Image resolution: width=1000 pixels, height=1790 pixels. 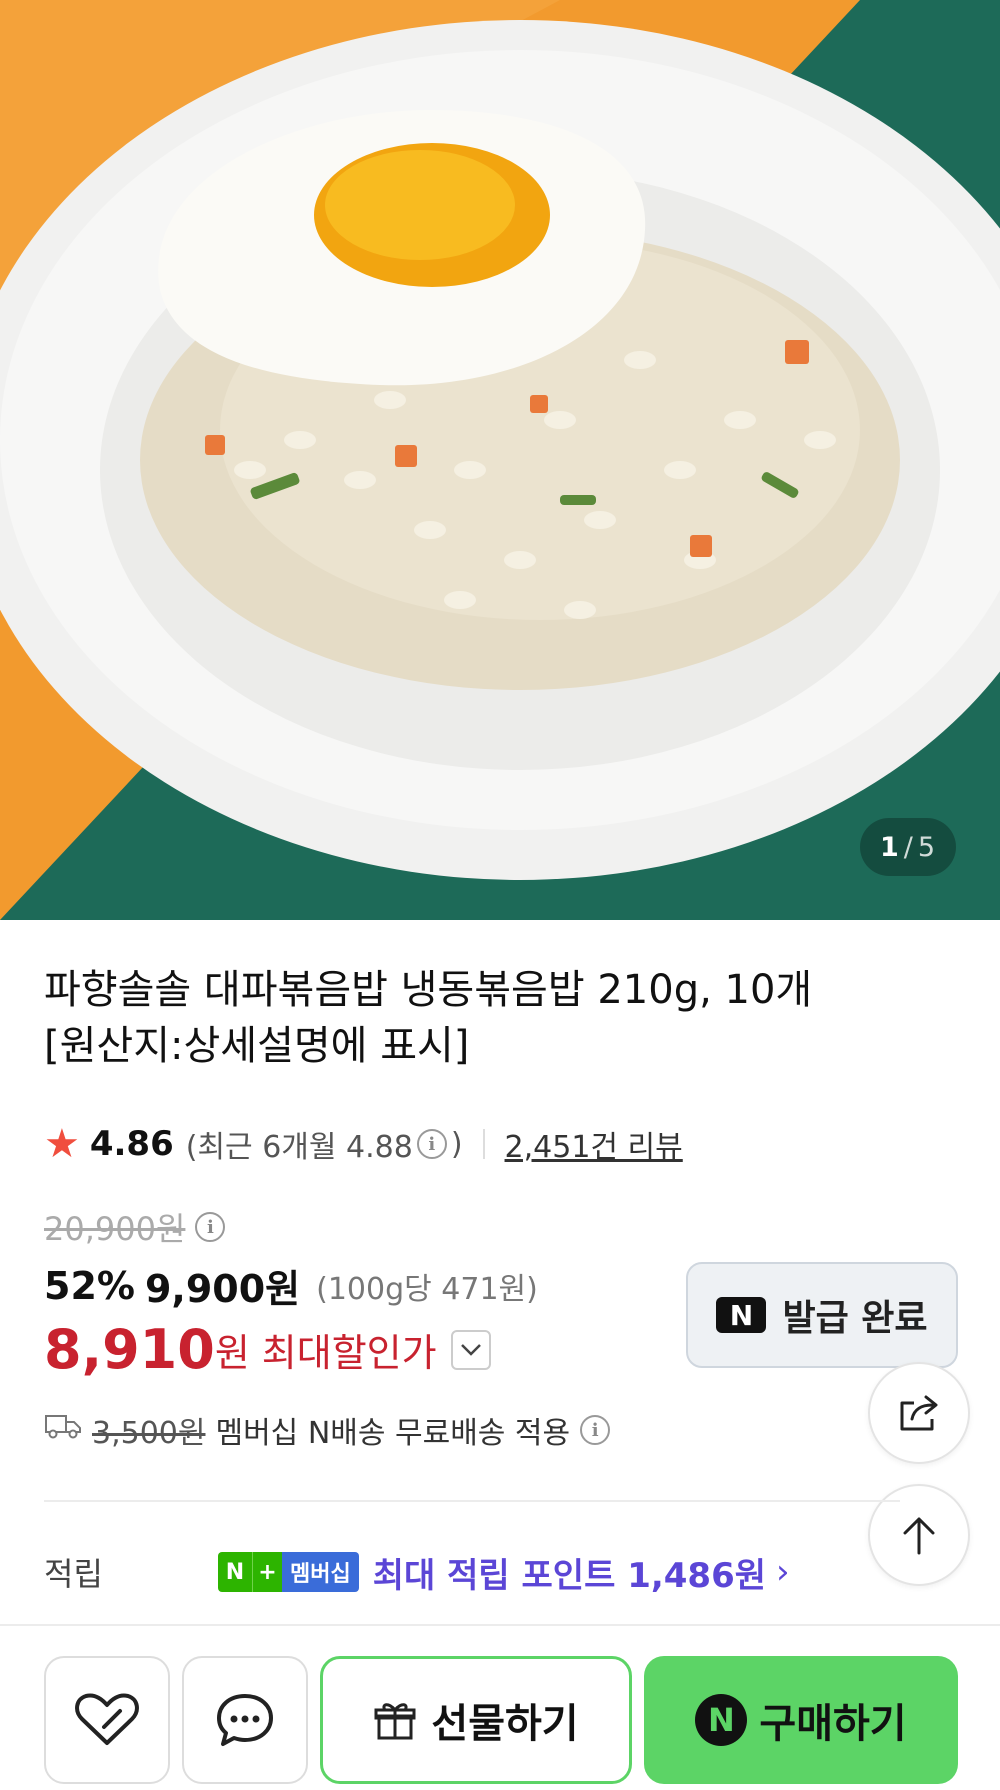 What do you see at coordinates (919, 1536) in the screenshot?
I see `arrow-up-icon` at bounding box center [919, 1536].